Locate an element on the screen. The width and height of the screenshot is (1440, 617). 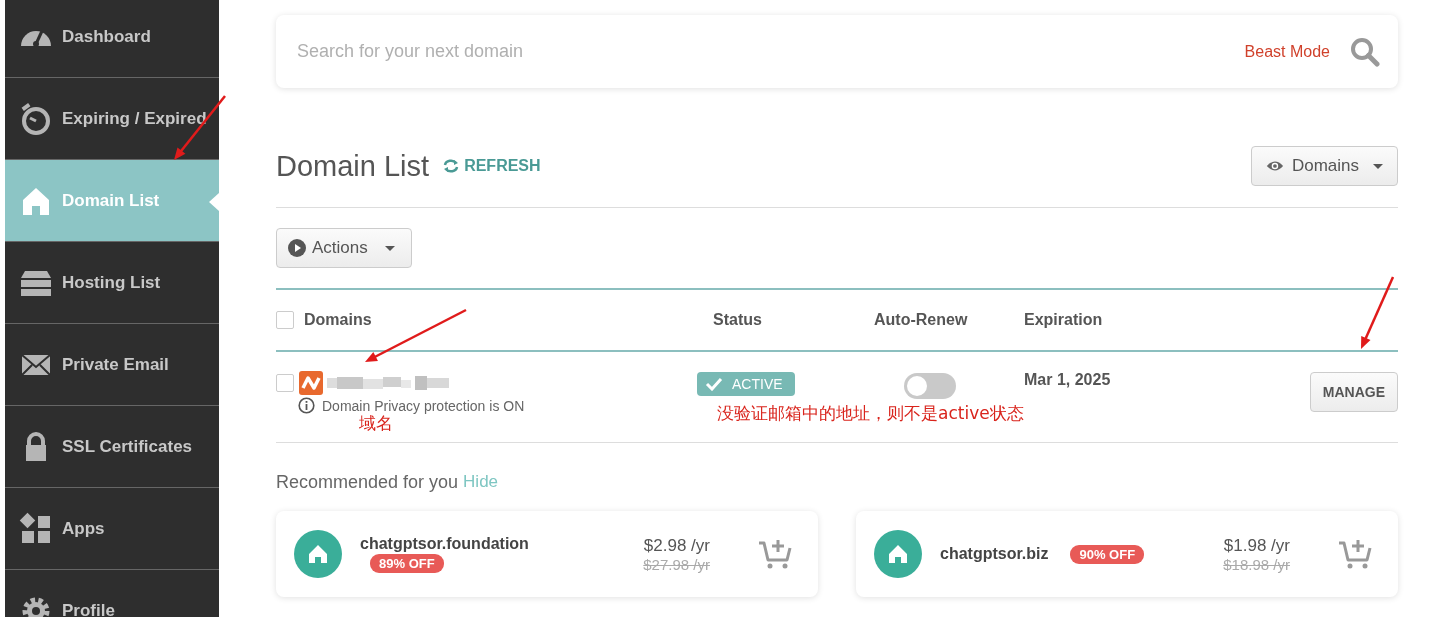
manage-button: MANAGE is located at coordinates (1353, 392).